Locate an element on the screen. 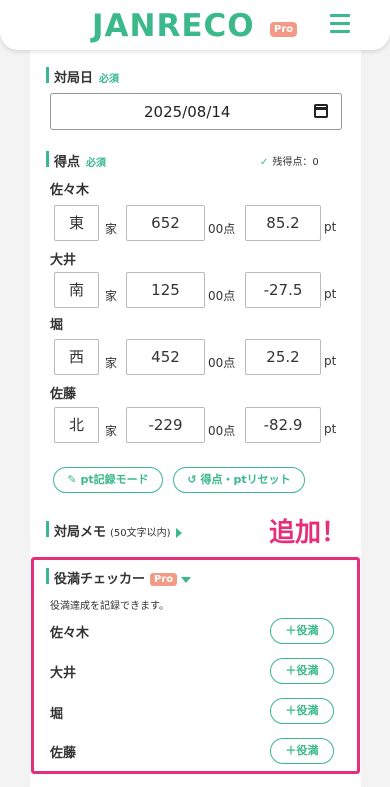 This screenshot has height=787, width=390. yakuman-title-text: 役満チェッカー is located at coordinates (100, 579).